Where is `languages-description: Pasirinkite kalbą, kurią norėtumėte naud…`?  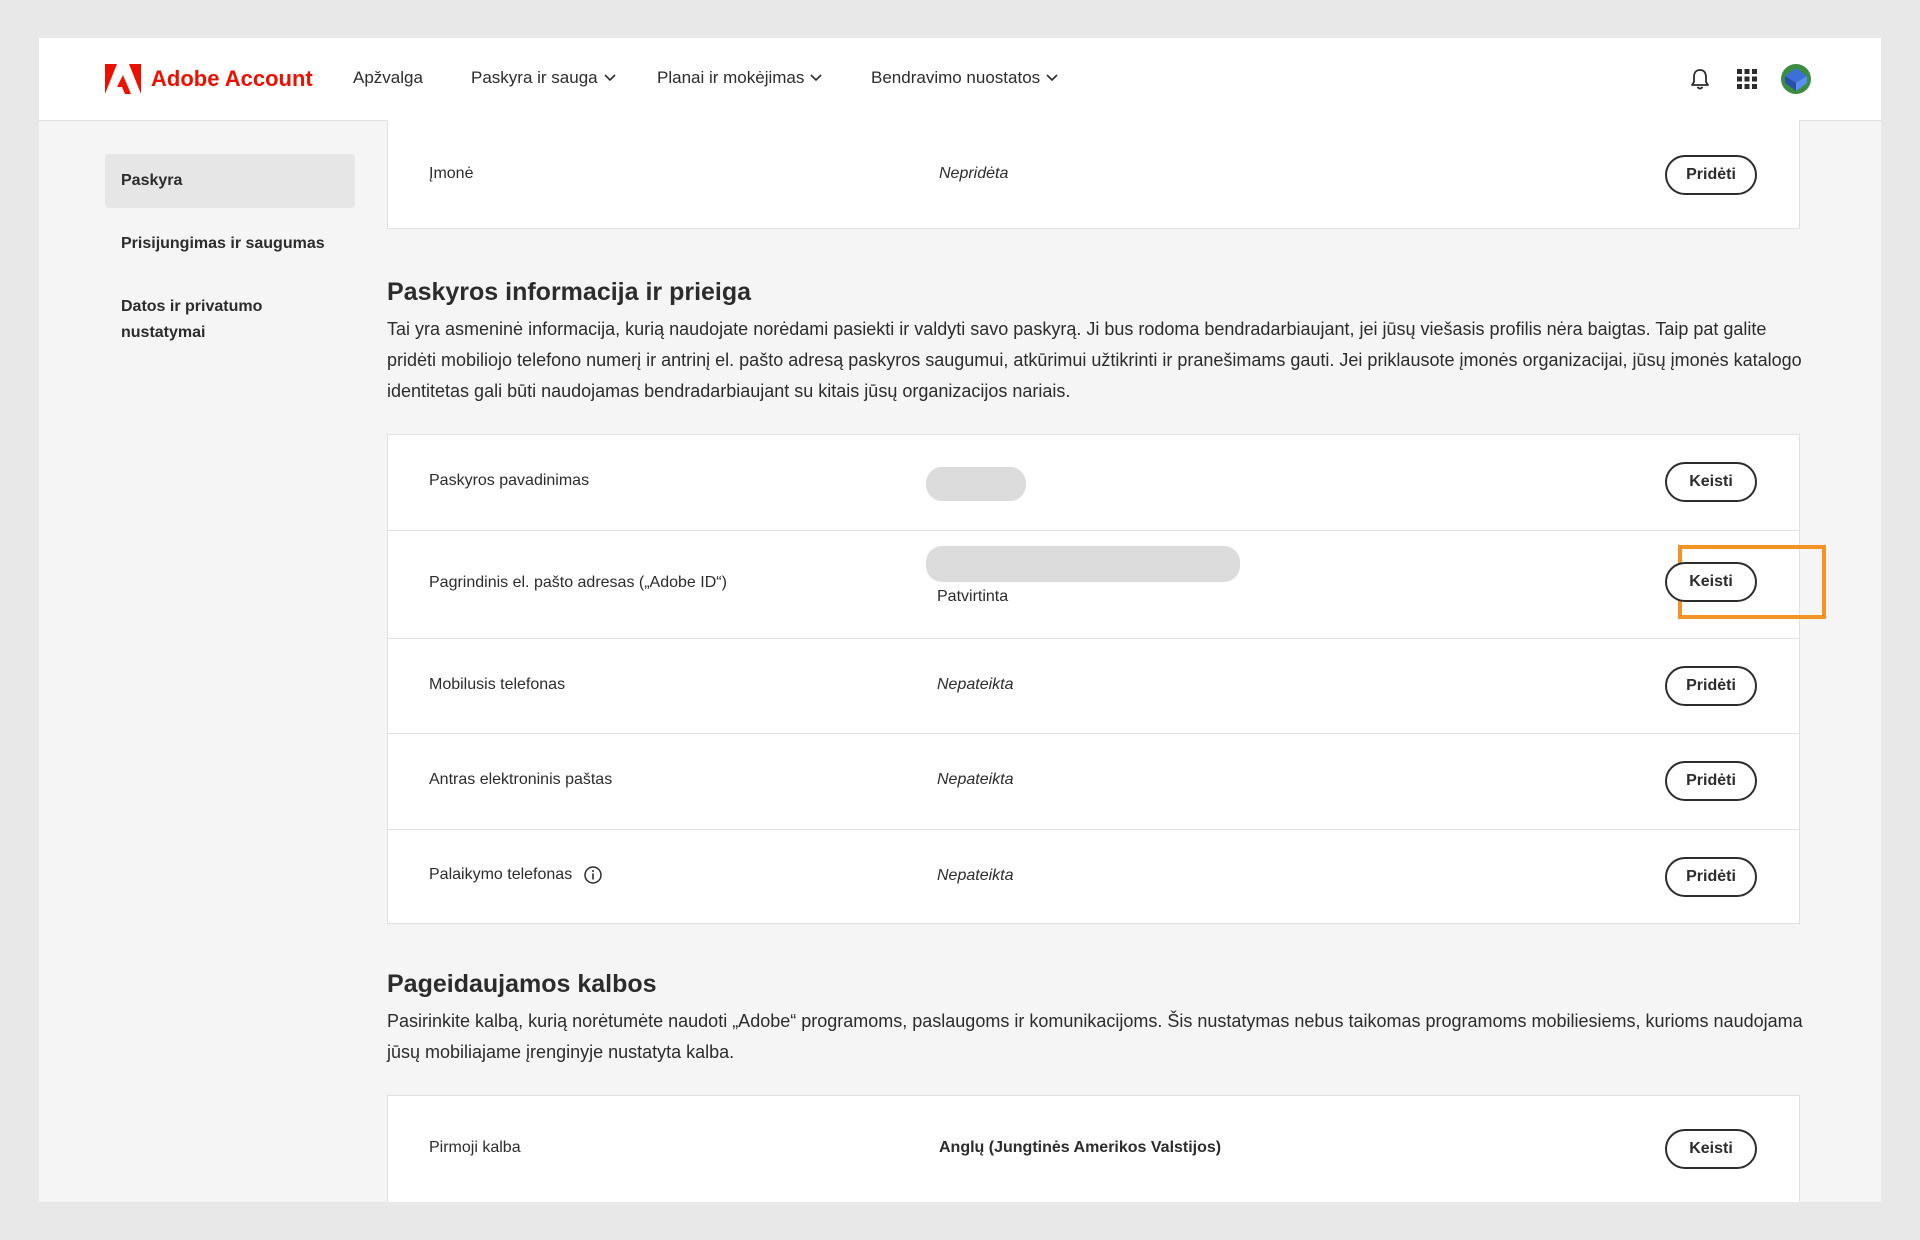
languages-description: Pasirinkite kalbą, kurią norėtumėte naud… is located at coordinates (1095, 1036).